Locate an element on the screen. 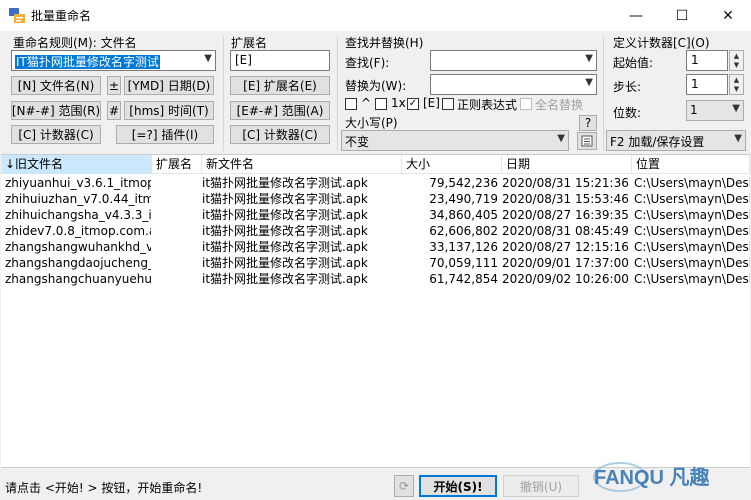 This screenshot has width=751, height=500. case-label: 大小写(P) is located at coordinates (371, 123).